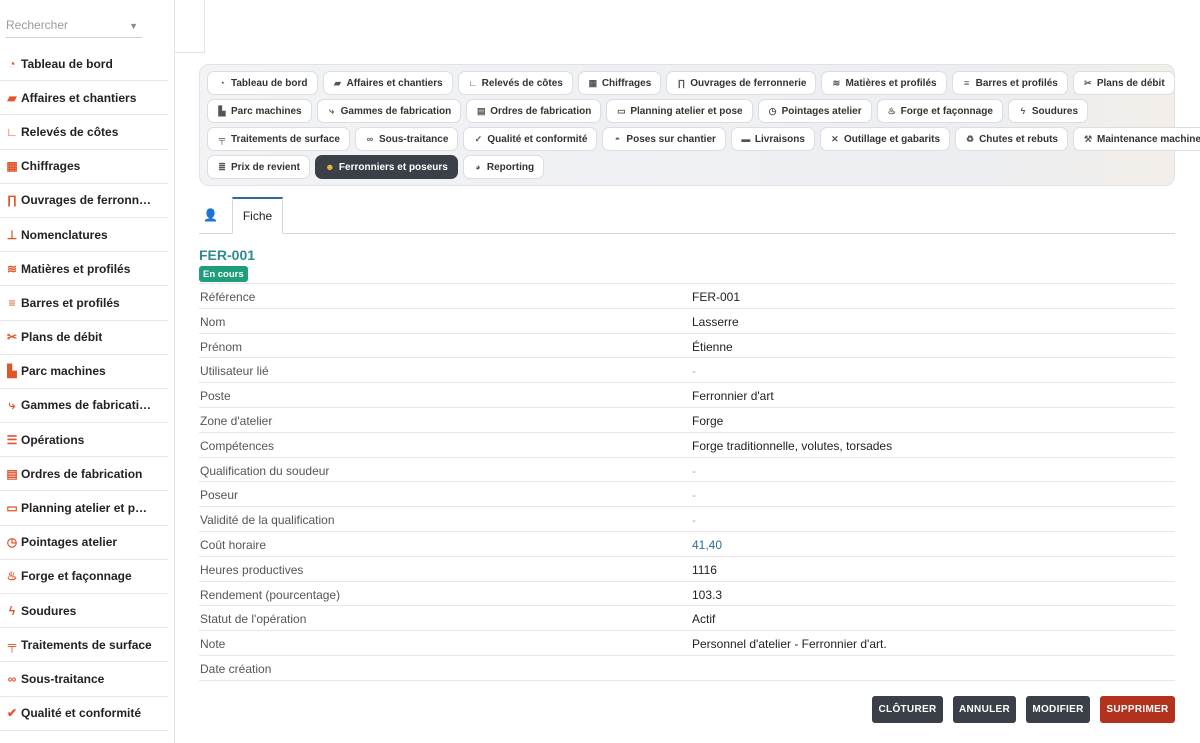  I want to click on sidebar-item-label: Opérations, so click(53, 439).